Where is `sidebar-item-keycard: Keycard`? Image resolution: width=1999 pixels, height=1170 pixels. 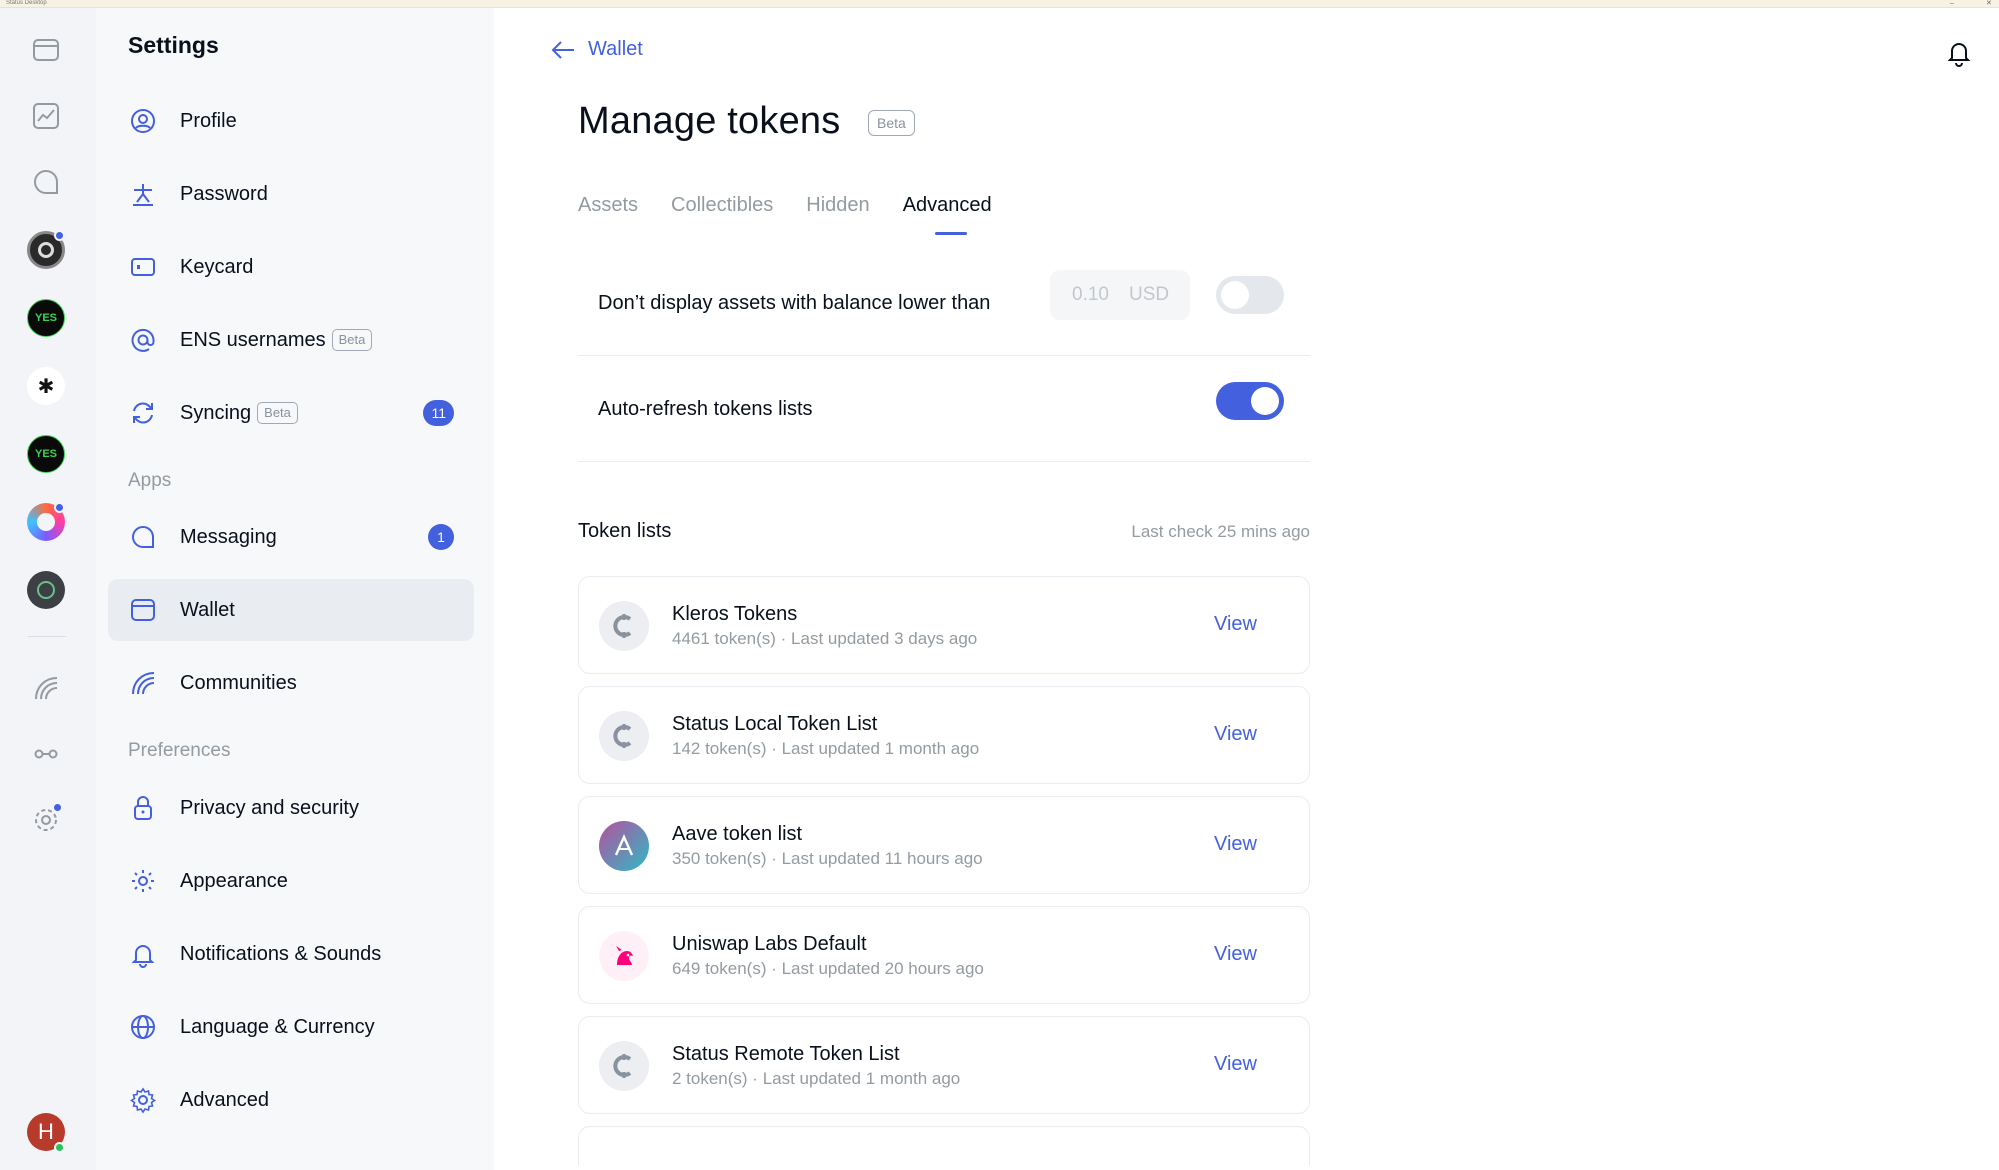 sidebar-item-keycard: Keycard is located at coordinates (291, 267).